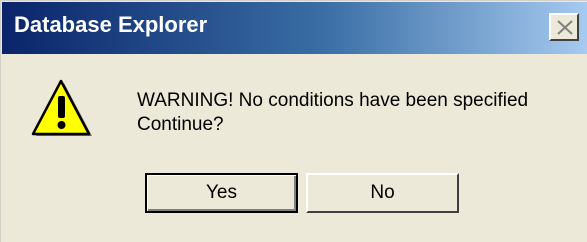 Image resolution: width=587 pixels, height=242 pixels. Describe the element at coordinates (221, 193) in the screenshot. I see `yes-button: Yes` at that location.